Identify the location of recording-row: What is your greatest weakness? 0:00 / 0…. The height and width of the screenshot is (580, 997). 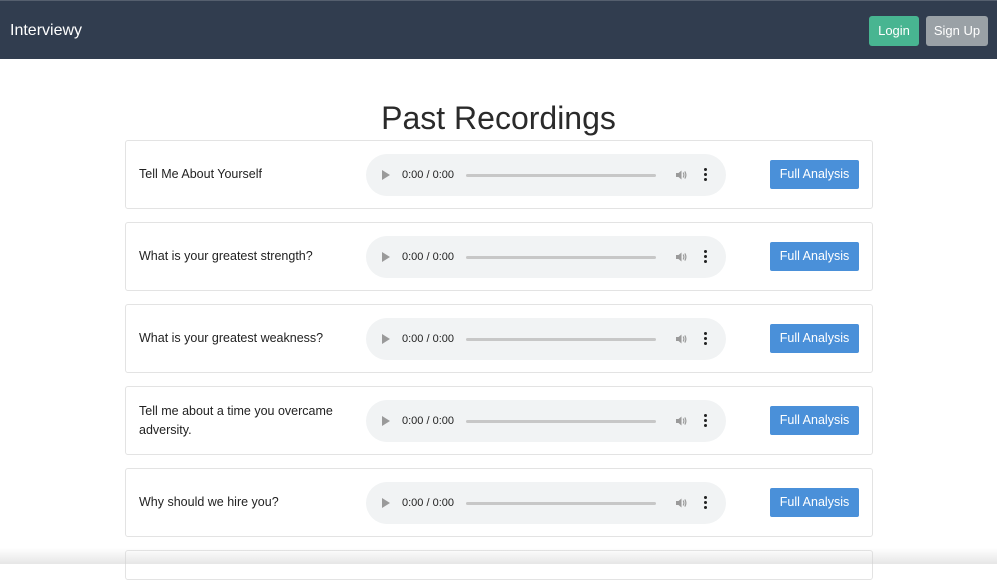
(499, 338).